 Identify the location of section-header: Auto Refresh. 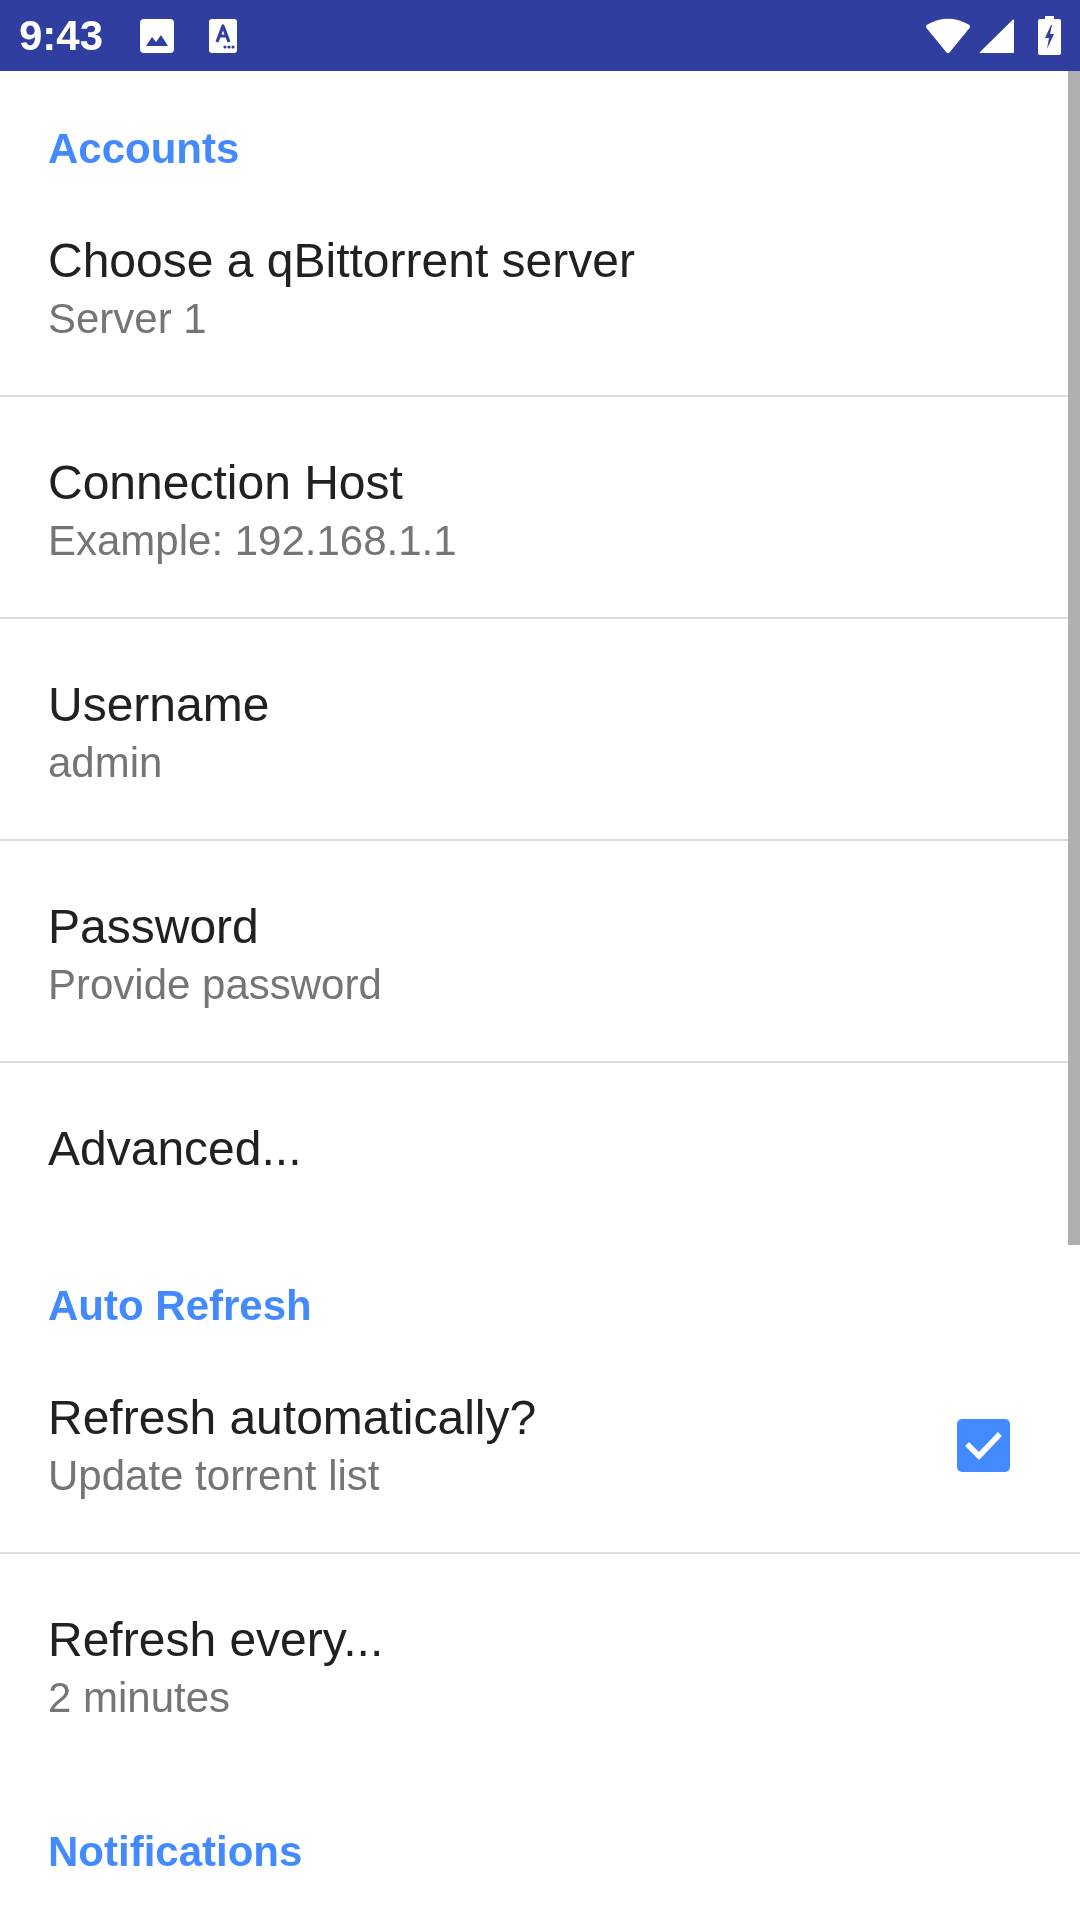
(180, 1305).